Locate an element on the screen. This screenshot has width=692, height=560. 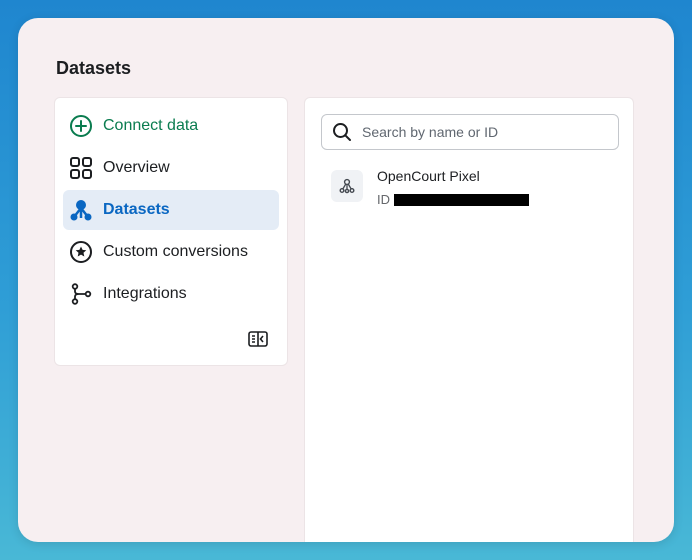
nav-item-custom-conversions: Custom conversions is located at coordinates (171, 252).